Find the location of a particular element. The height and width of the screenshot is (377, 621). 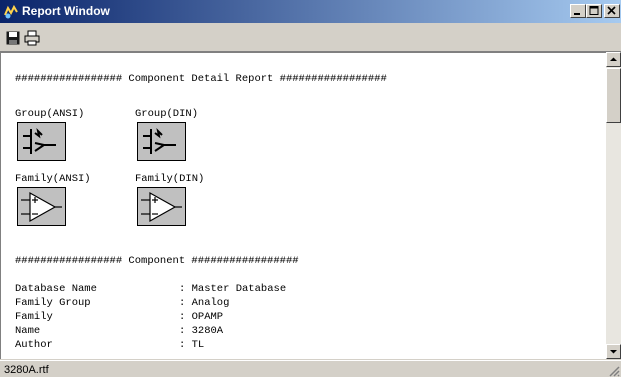

field-value: : 3280A is located at coordinates (201, 331).